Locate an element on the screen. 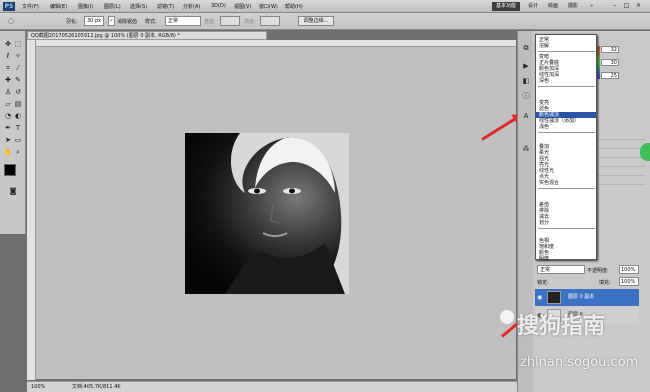 Image resolution: width=650 pixels, height=392 pixels. styles-list is located at coordinates (620, 161).